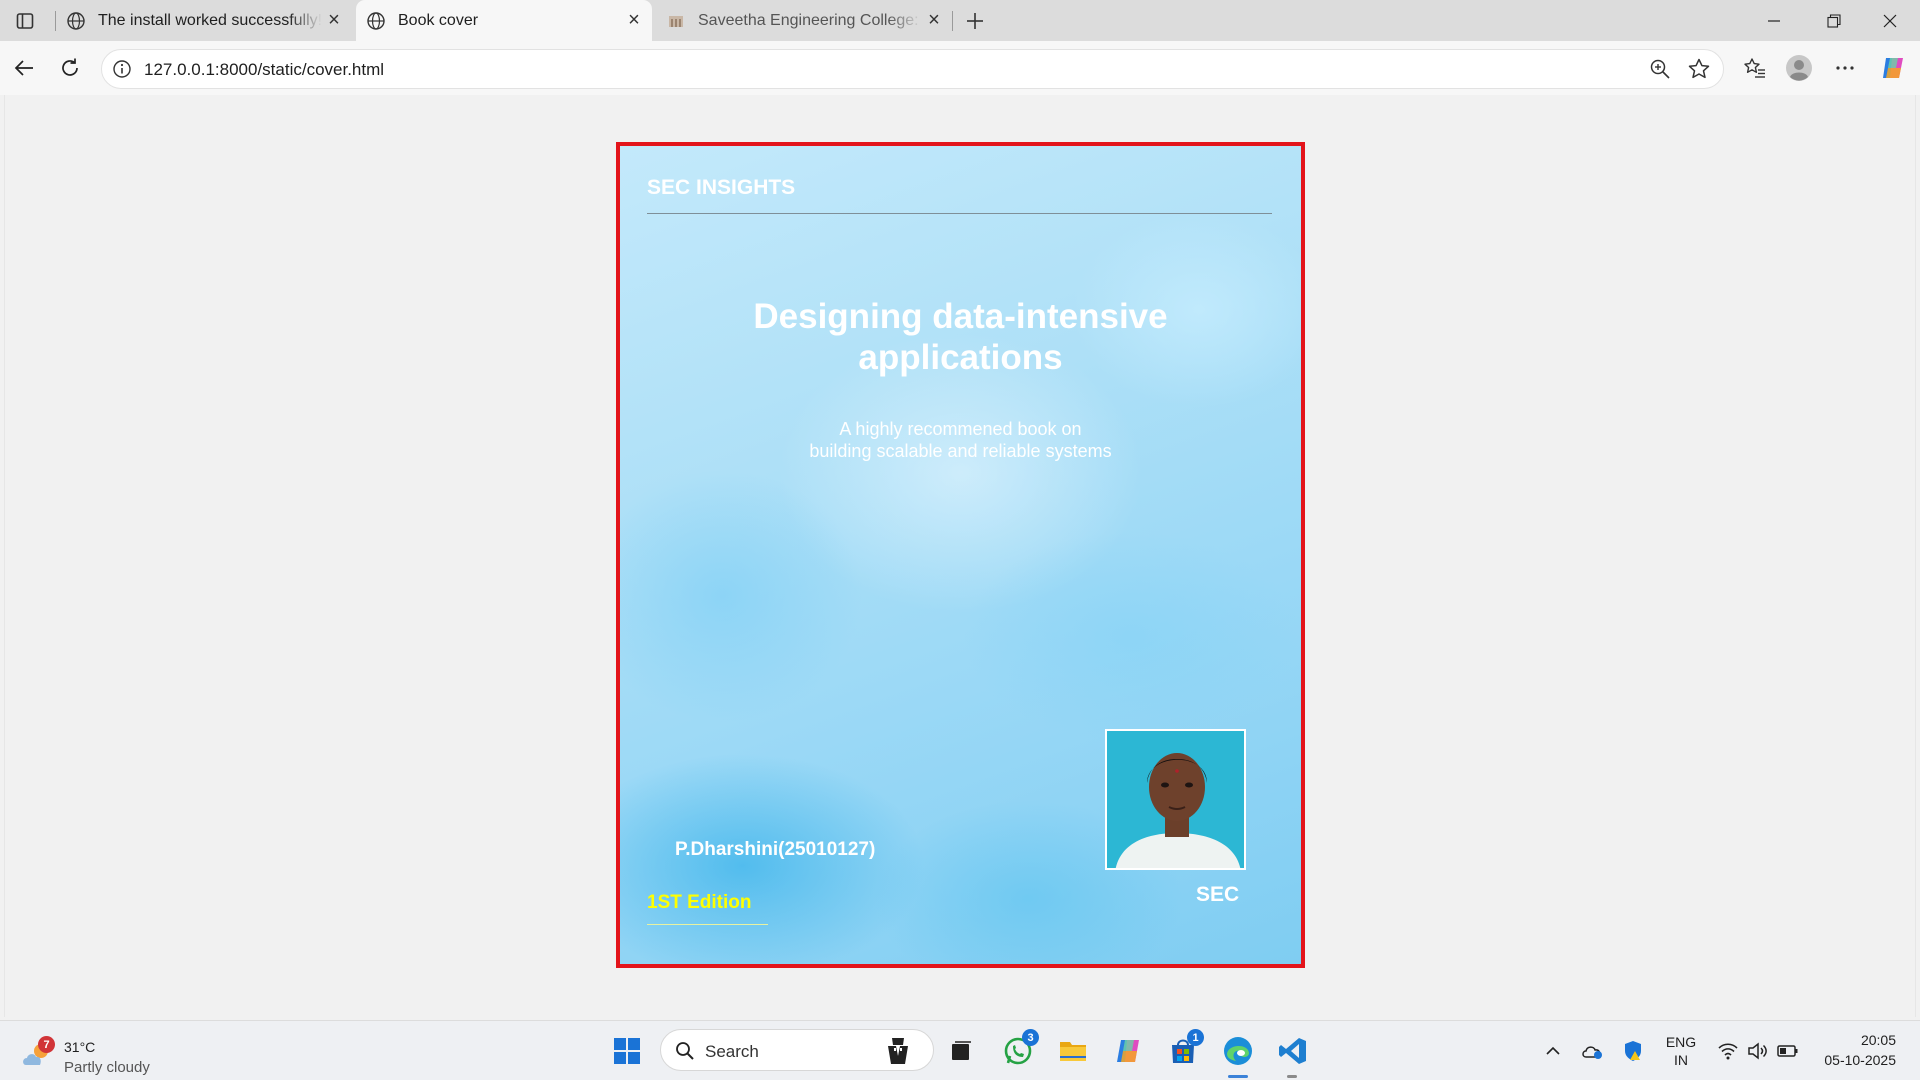  I want to click on address-bar: 127.0.0.1:8000/static/cover.html, so click(912, 69).